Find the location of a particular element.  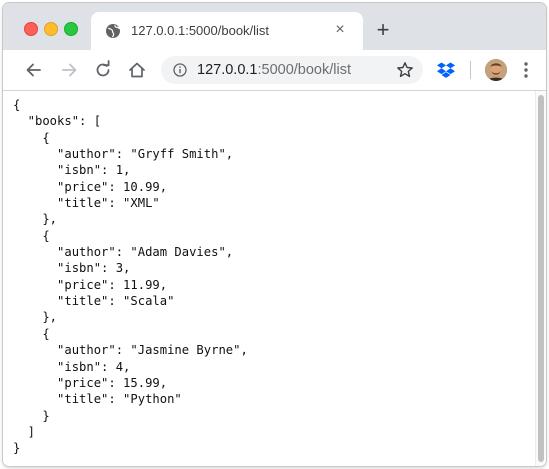

star-icon is located at coordinates (405, 70).